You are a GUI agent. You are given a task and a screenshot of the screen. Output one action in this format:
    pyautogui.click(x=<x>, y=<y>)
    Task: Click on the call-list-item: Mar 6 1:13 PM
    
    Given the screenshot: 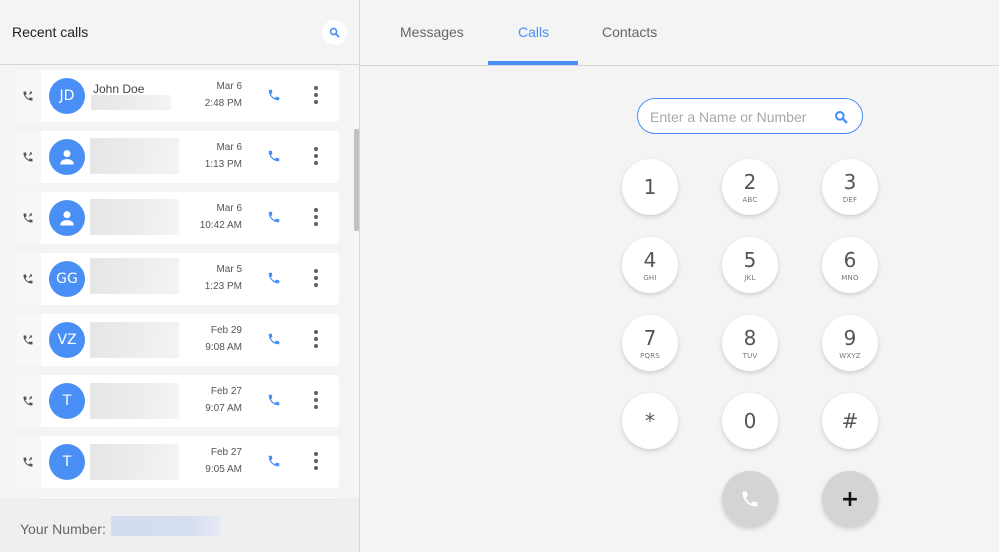 What is the action you would take?
    pyautogui.click(x=177, y=157)
    